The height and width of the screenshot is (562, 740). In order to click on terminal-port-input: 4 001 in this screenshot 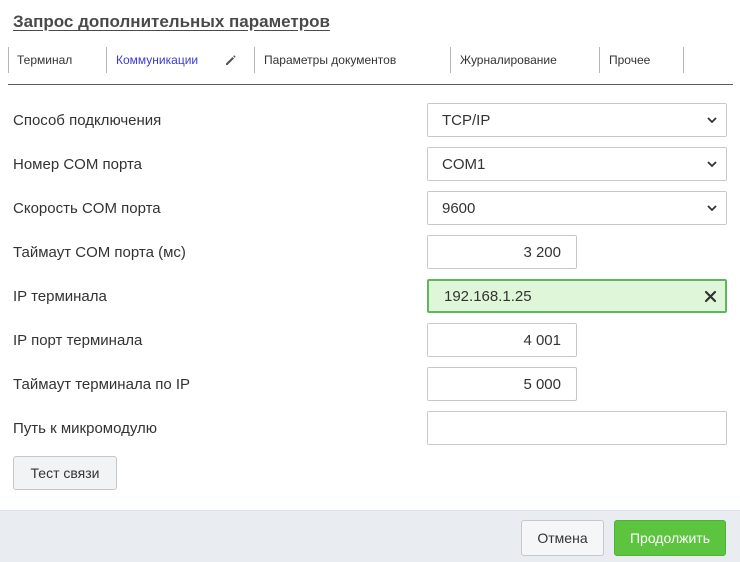, I will do `click(502, 340)`.